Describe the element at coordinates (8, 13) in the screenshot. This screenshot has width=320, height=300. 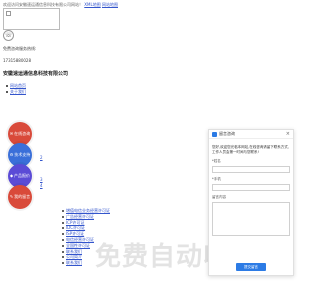
I see `broken-image-icon` at that location.